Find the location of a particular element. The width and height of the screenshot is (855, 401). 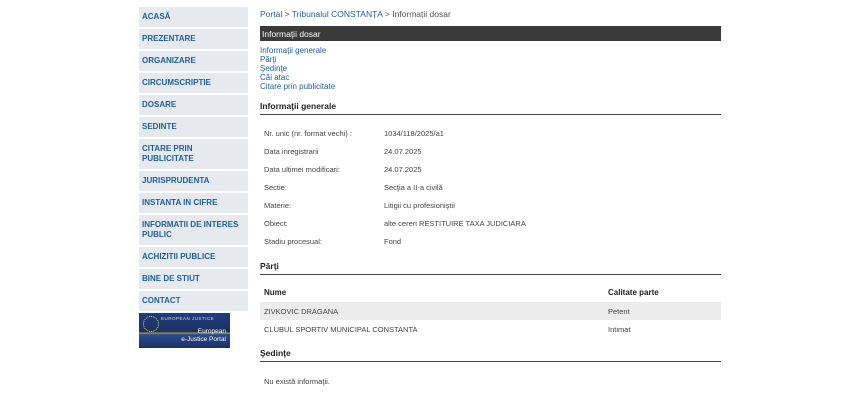

nav-sedinte: SEDINTE is located at coordinates (193, 127).